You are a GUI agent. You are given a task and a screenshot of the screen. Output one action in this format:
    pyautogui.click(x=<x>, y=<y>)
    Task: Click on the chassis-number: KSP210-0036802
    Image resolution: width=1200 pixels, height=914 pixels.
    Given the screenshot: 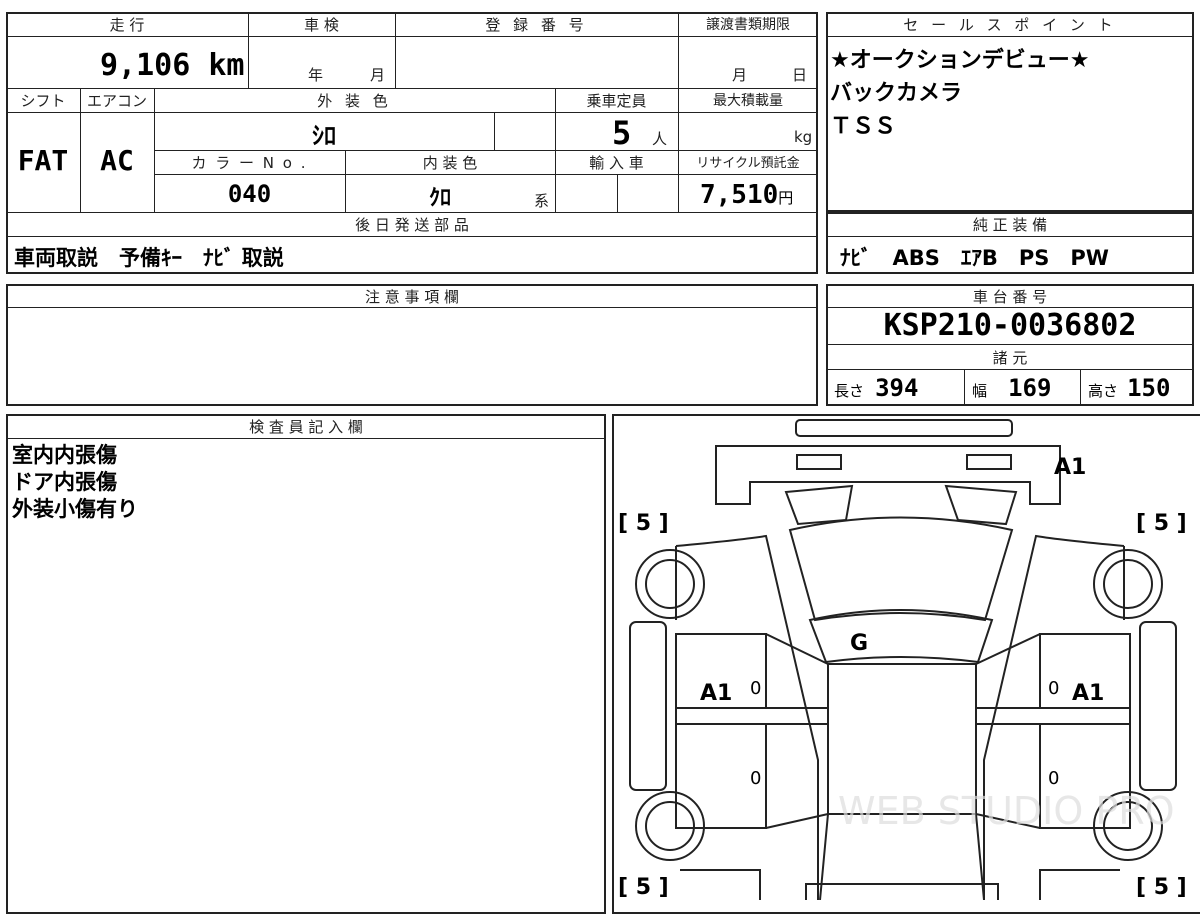 What is the action you would take?
    pyautogui.click(x=1010, y=325)
    